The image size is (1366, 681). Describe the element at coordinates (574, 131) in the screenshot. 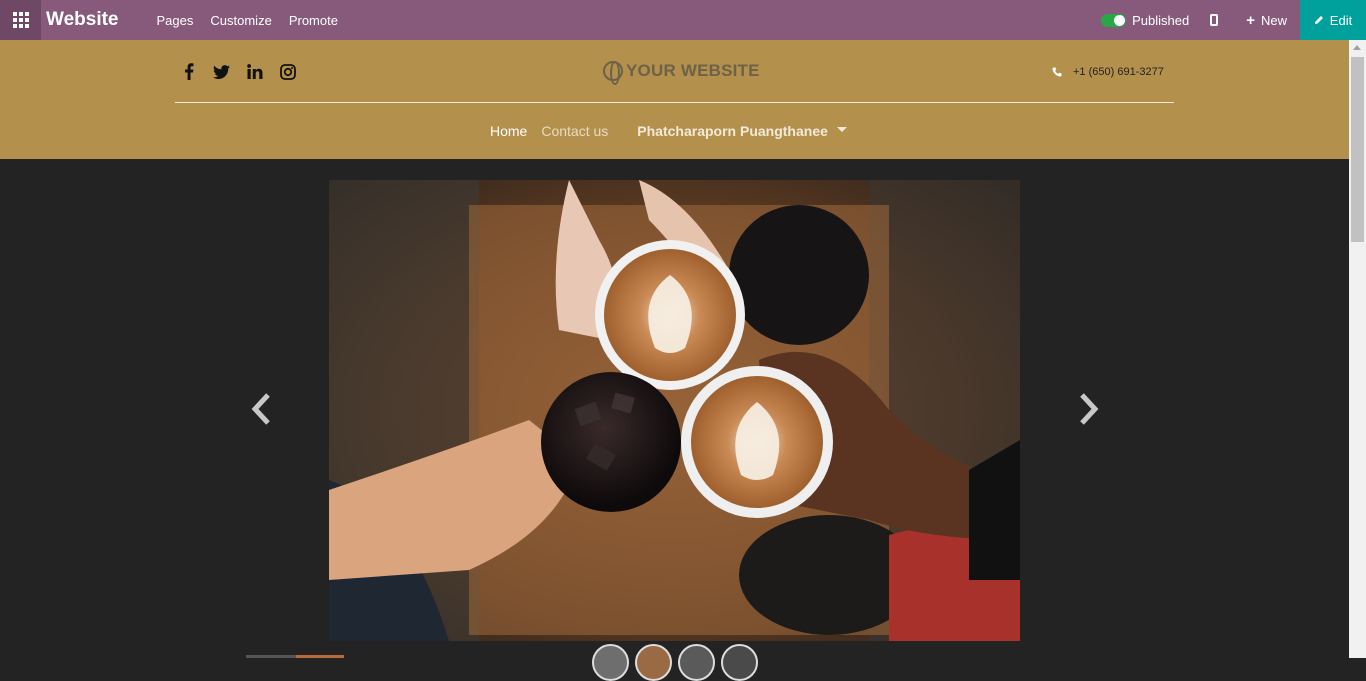

I see `nav-contact-us: Contact us` at that location.